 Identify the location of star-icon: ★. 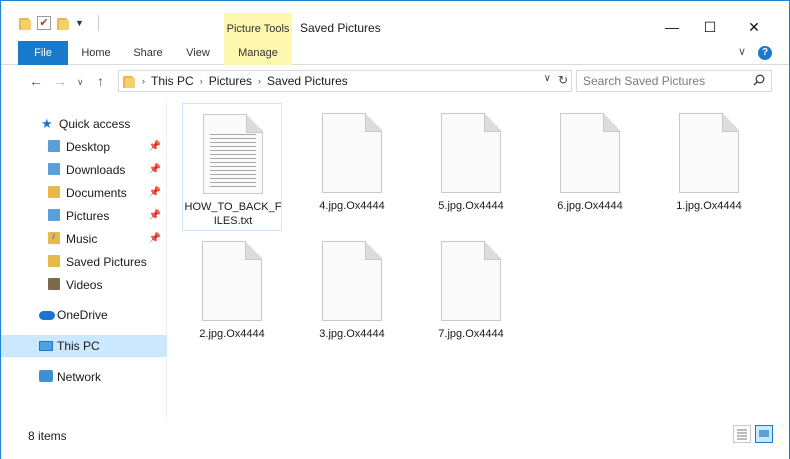
(47, 123).